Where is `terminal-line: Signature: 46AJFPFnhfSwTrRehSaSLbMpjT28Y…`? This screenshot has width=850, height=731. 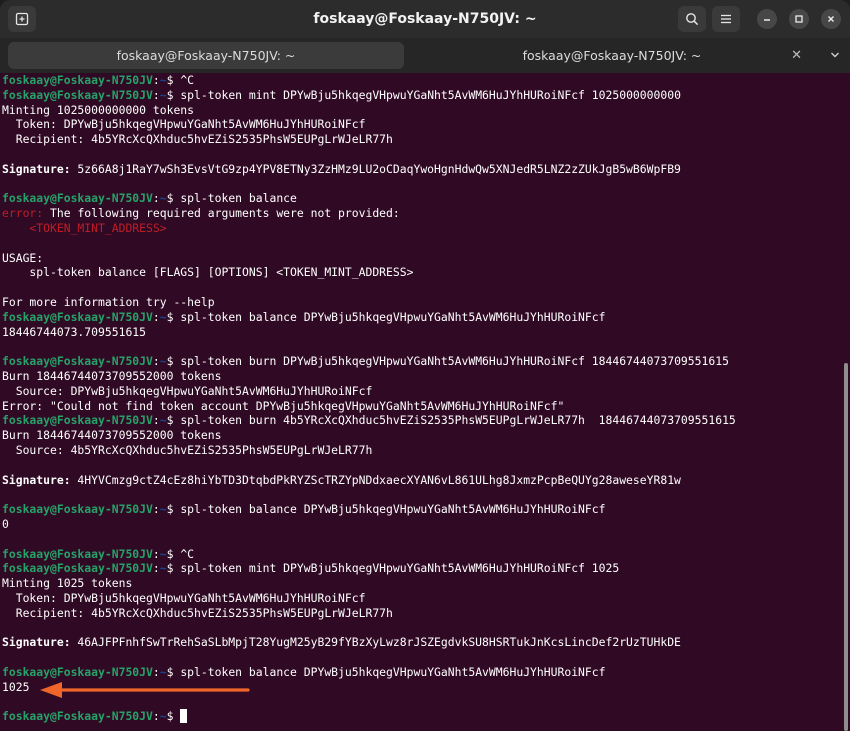 terminal-line: Signature: 46AJFPFnhfSwTrRehSaSLbMpjT28Y… is located at coordinates (422, 642).